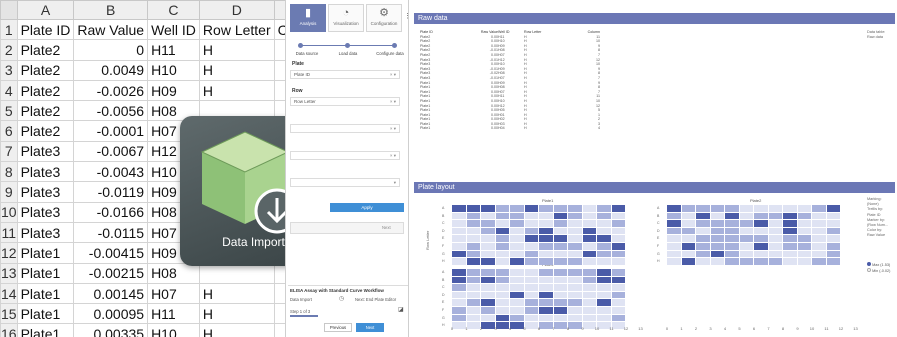 The width and height of the screenshot is (897, 337). I want to click on row-number: 15, so click(9, 314).